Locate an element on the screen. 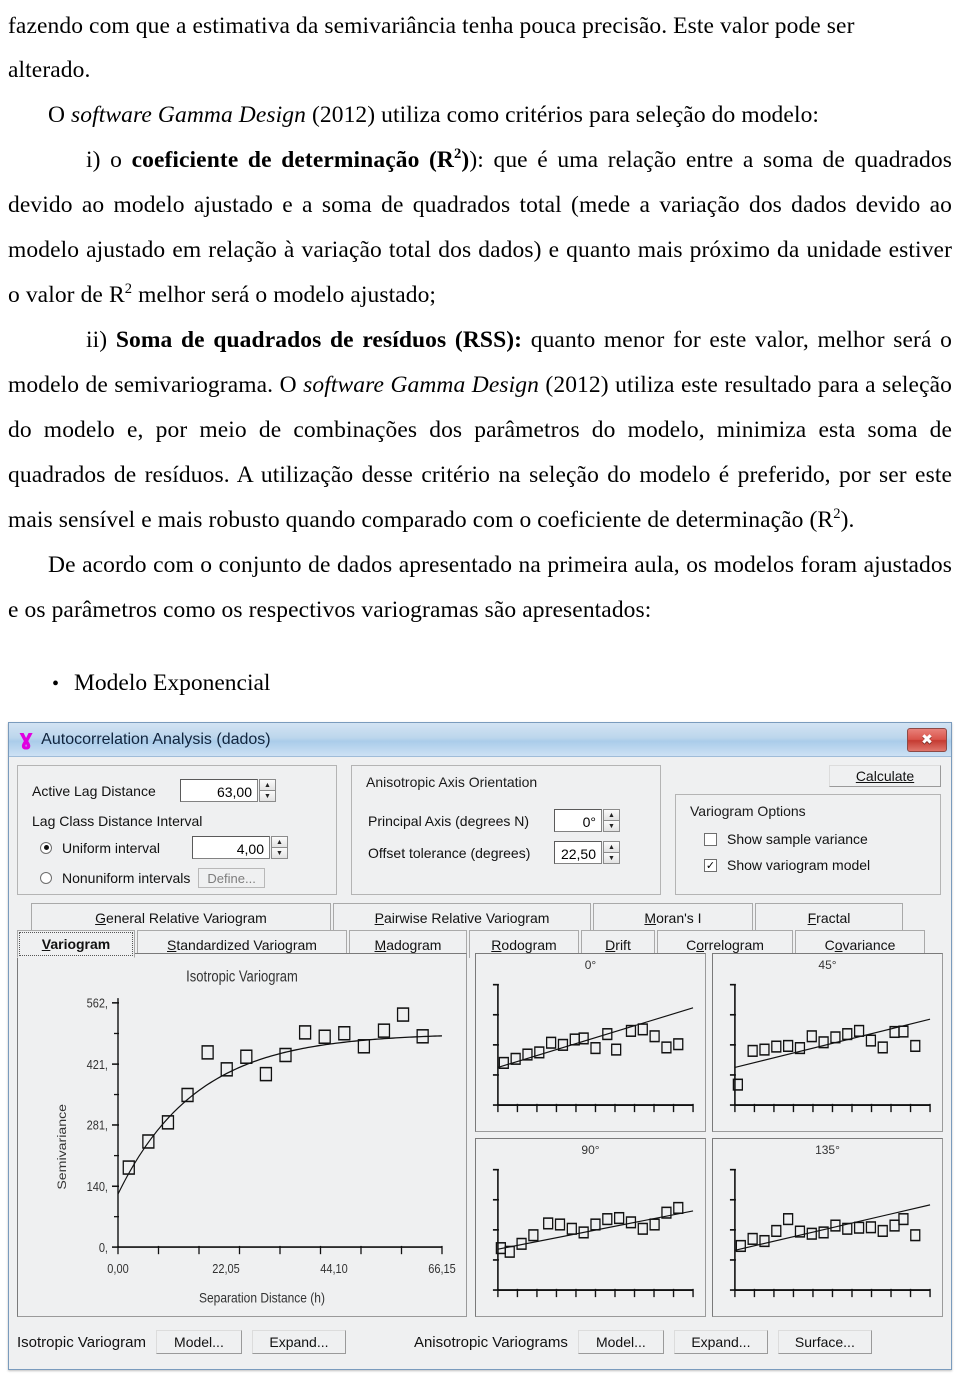 The width and height of the screenshot is (960, 1376). window-titlebar: ɣ Autocorrelation Analysis (dados) ✖ is located at coordinates (480, 740).